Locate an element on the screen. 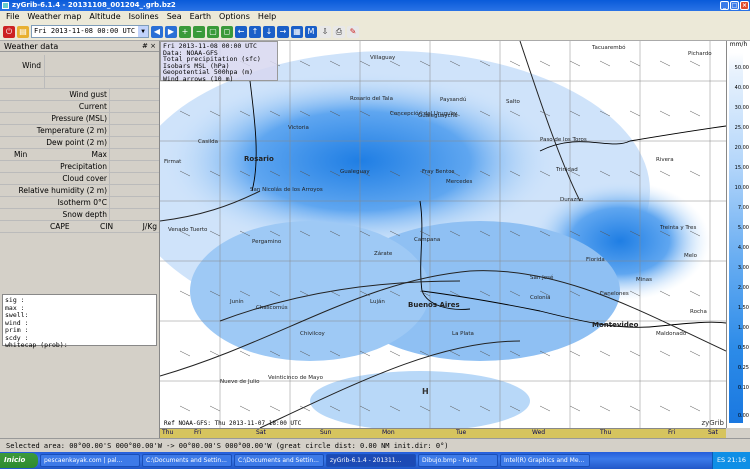 The image size is (750, 469). row-isotherm: Isotherm 0°C is located at coordinates (79, 203).